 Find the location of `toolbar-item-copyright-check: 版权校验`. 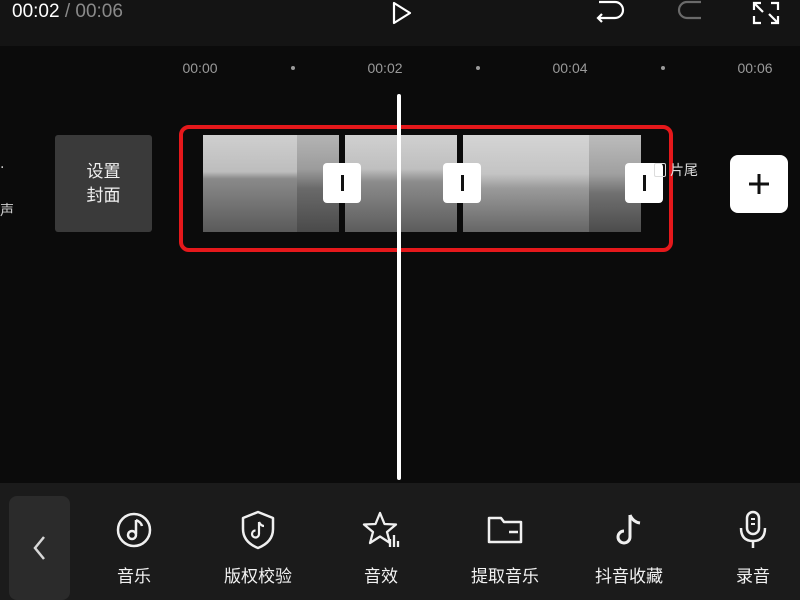

toolbar-item-copyright-check: 版权校验 is located at coordinates (258, 547).